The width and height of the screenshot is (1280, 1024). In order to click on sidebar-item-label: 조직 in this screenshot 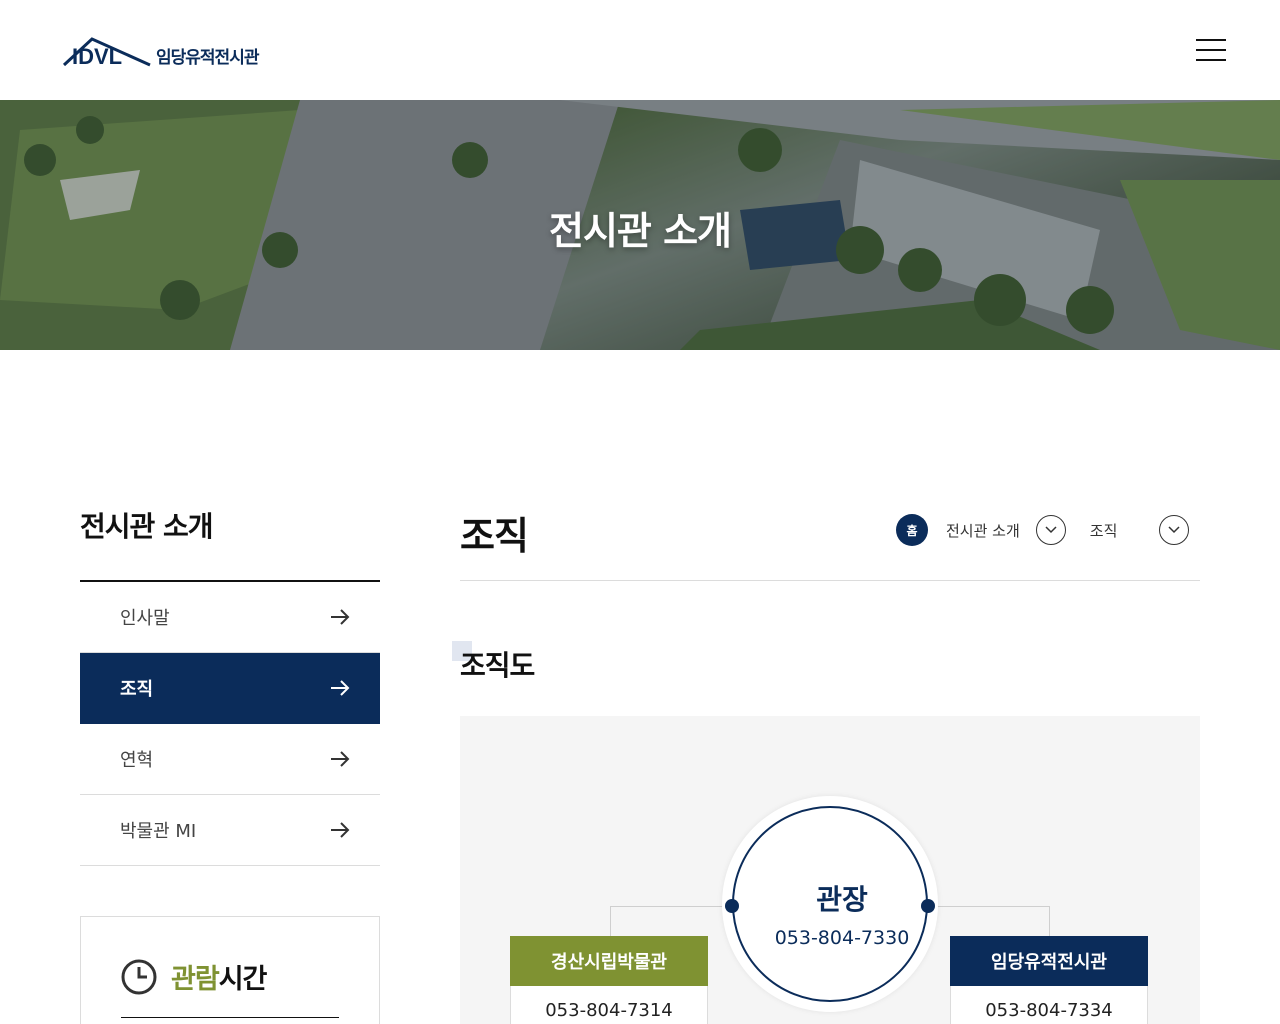, I will do `click(137, 689)`.